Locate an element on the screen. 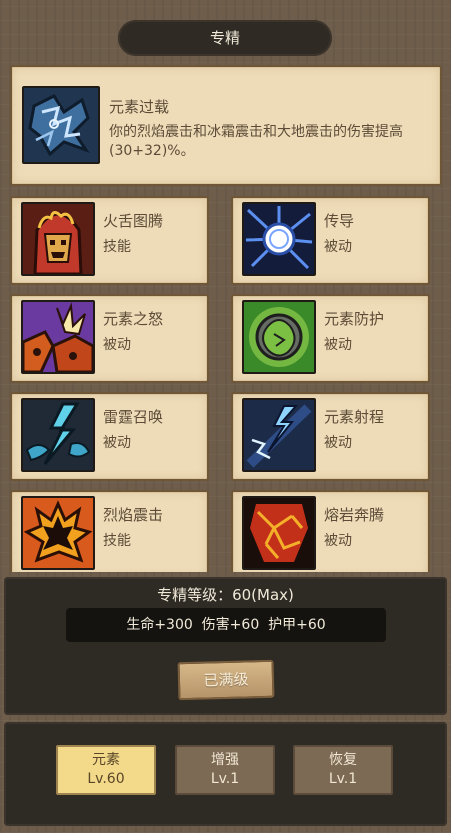 The image size is (451, 833). skill-name: 元素防护 is located at coordinates (354, 319).